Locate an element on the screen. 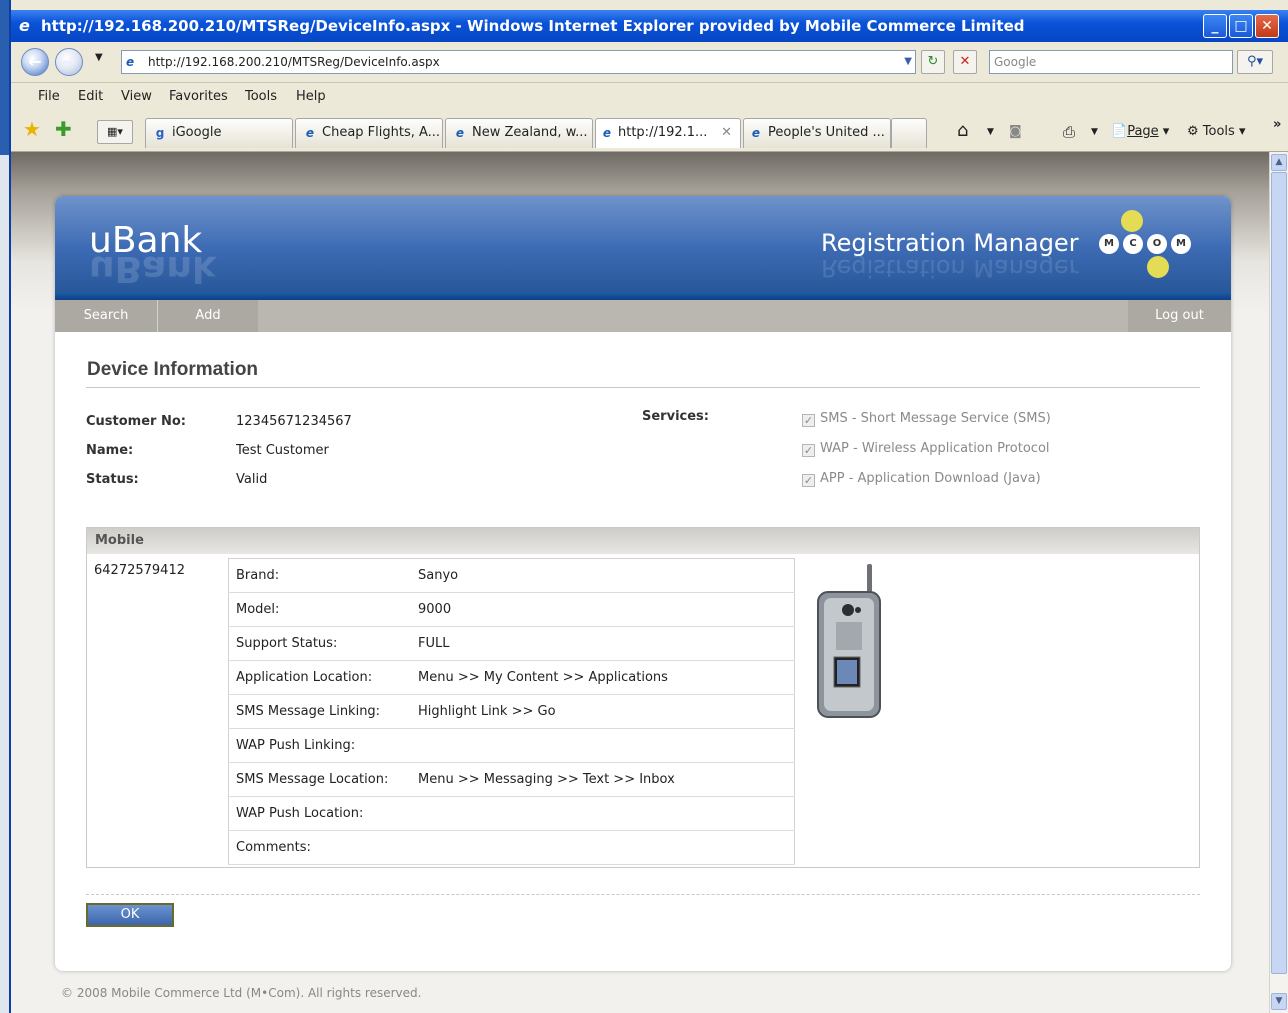 This screenshot has height=1013, width=1288. name-value: Test Customer is located at coordinates (282, 450).